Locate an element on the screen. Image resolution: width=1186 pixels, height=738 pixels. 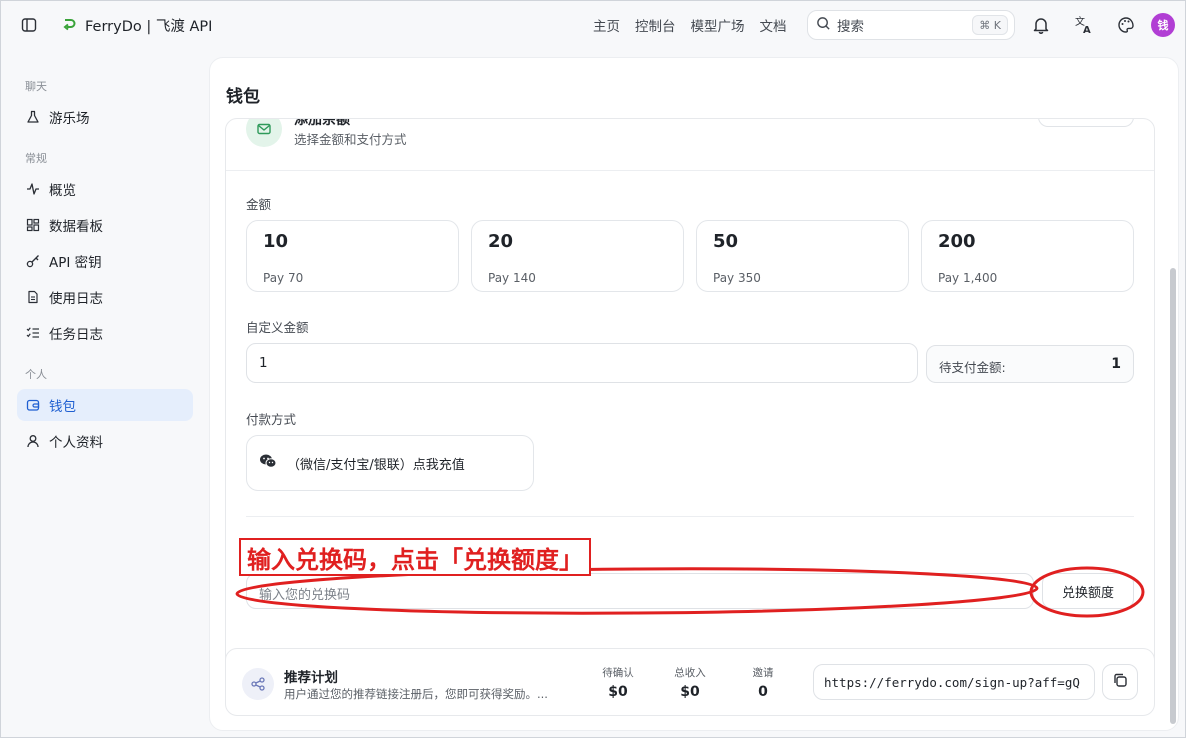
scrollbar is located at coordinates (1173, 496).